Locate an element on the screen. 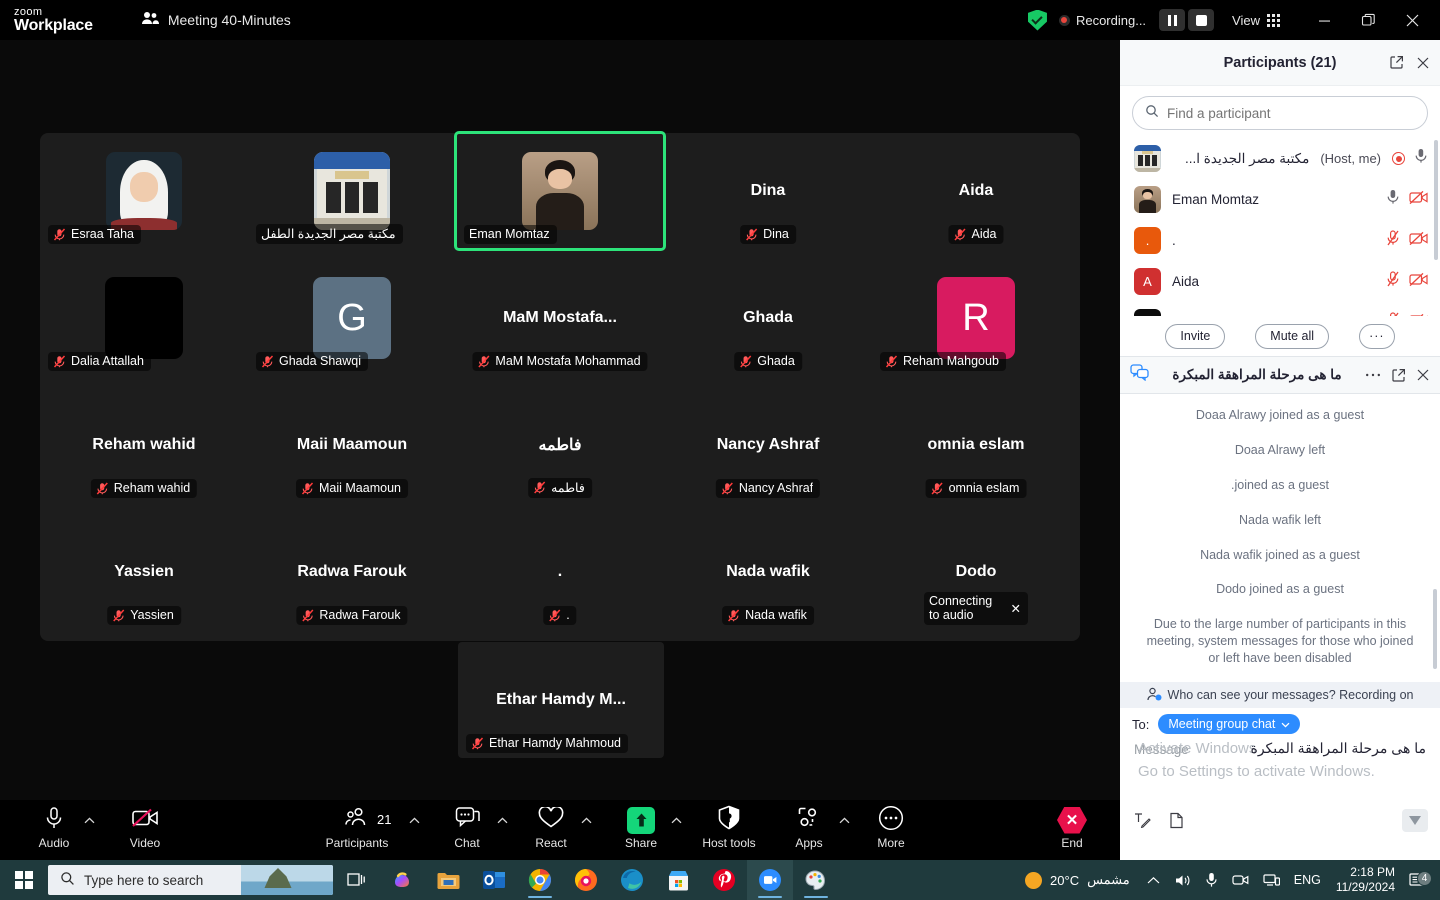 The height and width of the screenshot is (900, 1440). video-tile: Aida Aida is located at coordinates (976, 191).